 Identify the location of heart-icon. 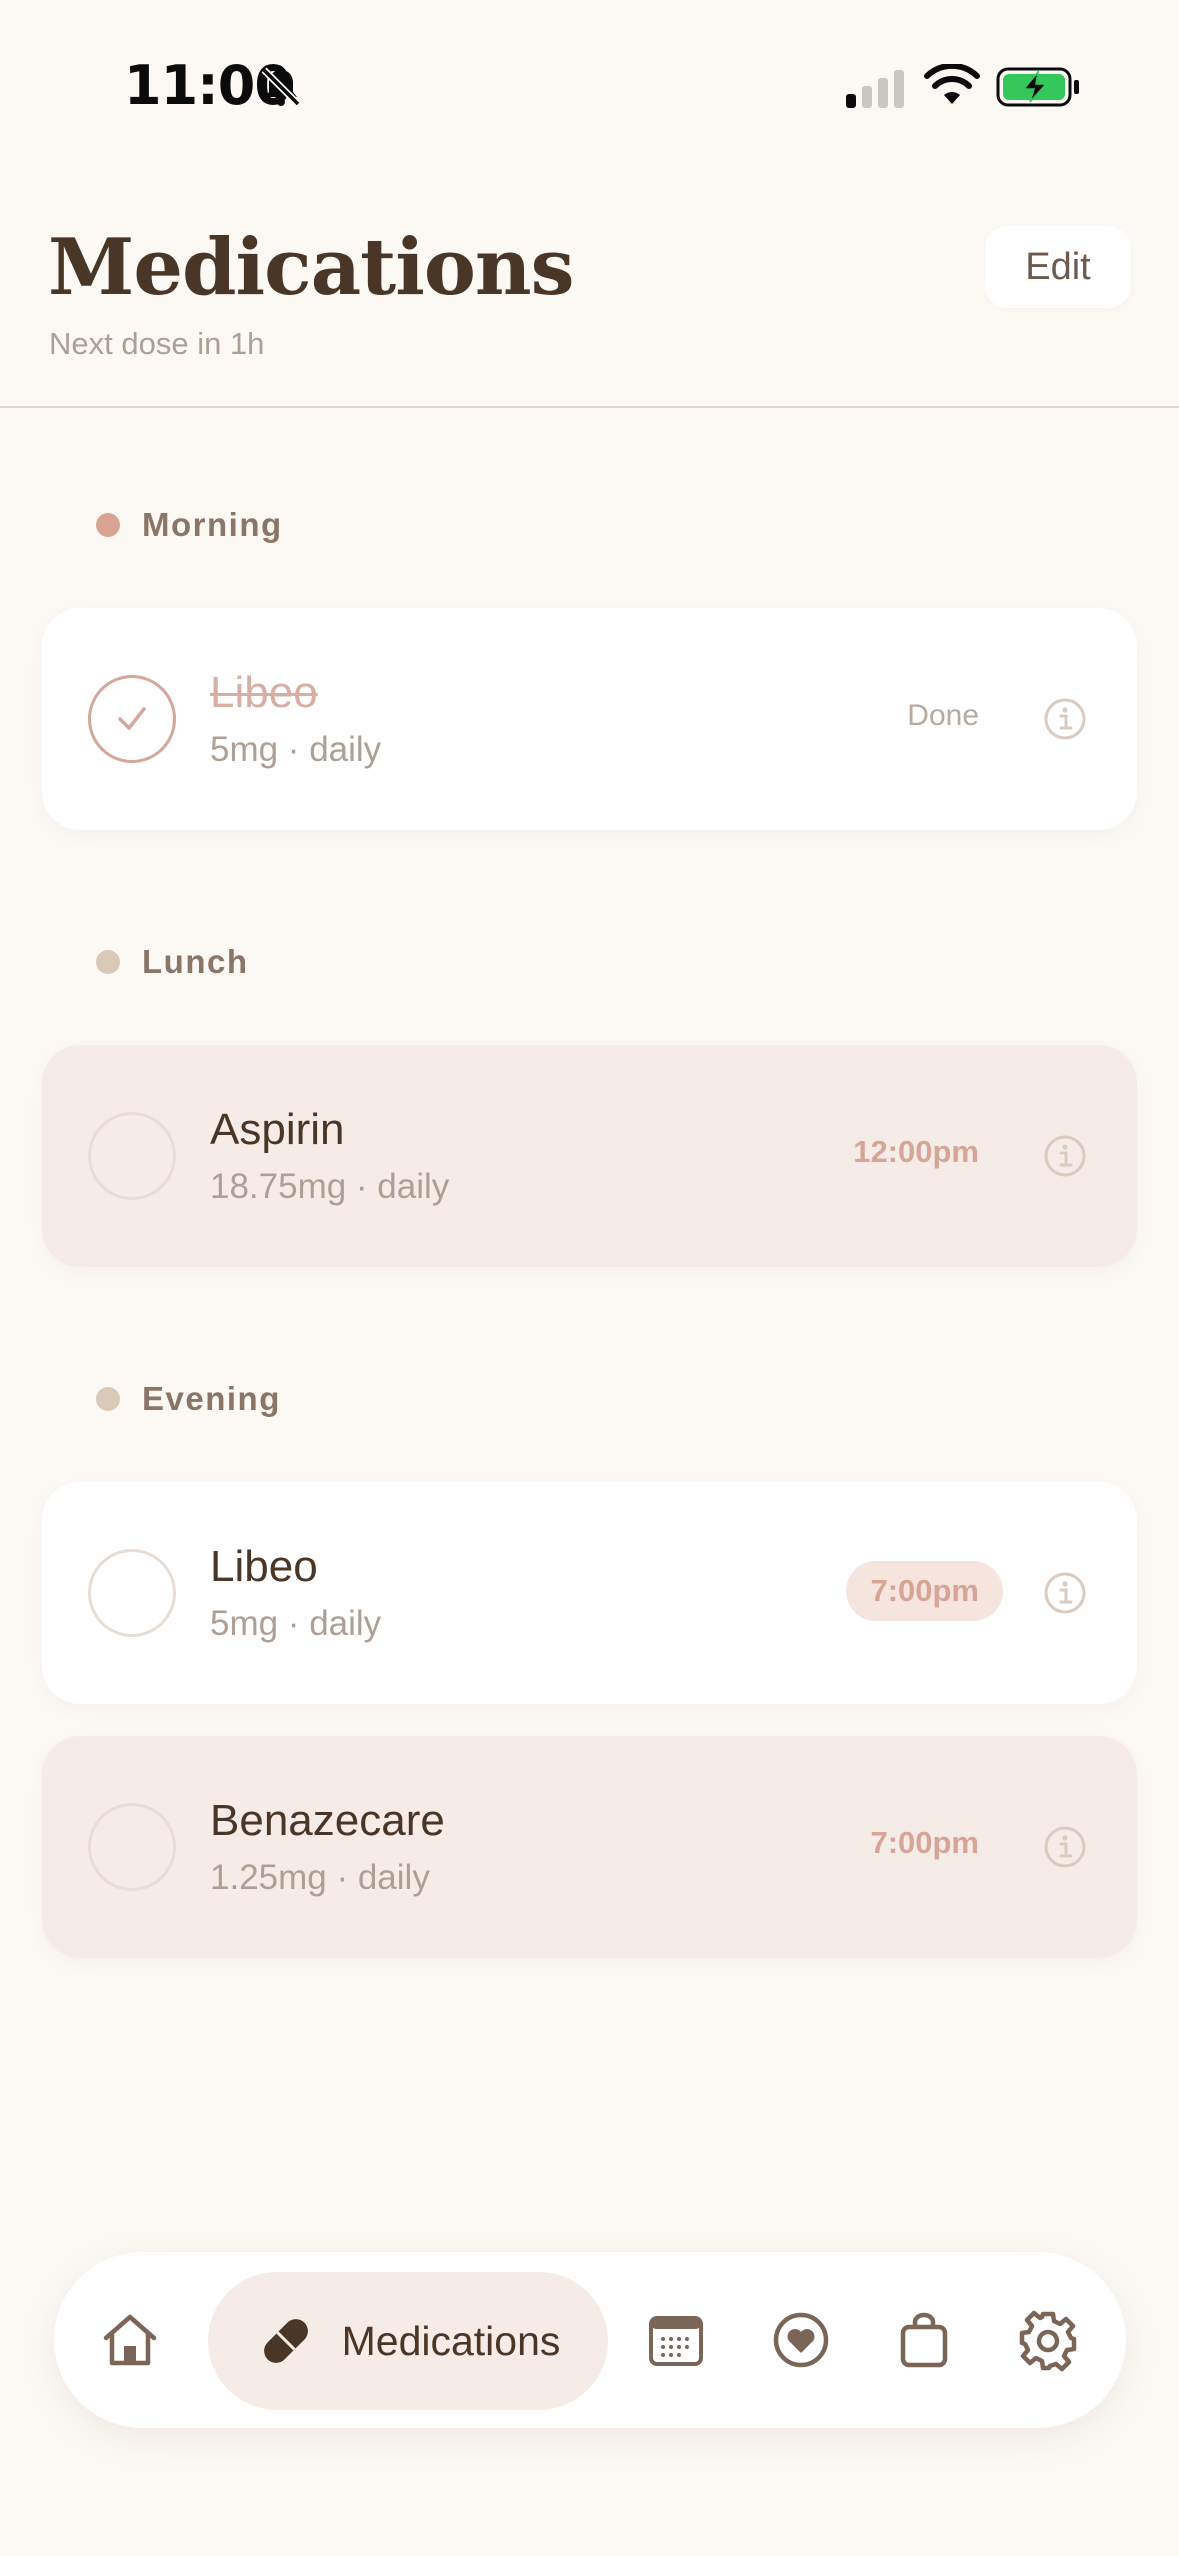
(801, 2340).